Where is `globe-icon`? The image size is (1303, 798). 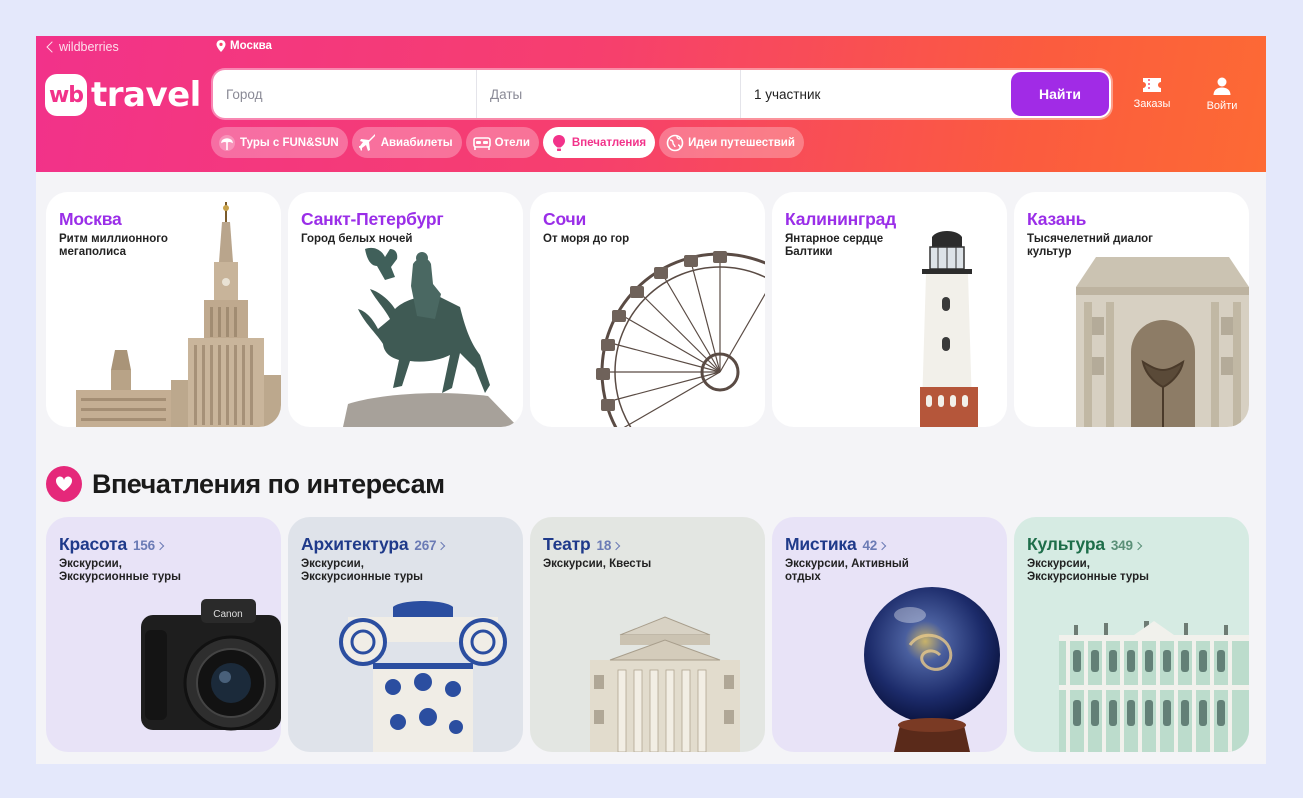 globe-icon is located at coordinates (675, 143).